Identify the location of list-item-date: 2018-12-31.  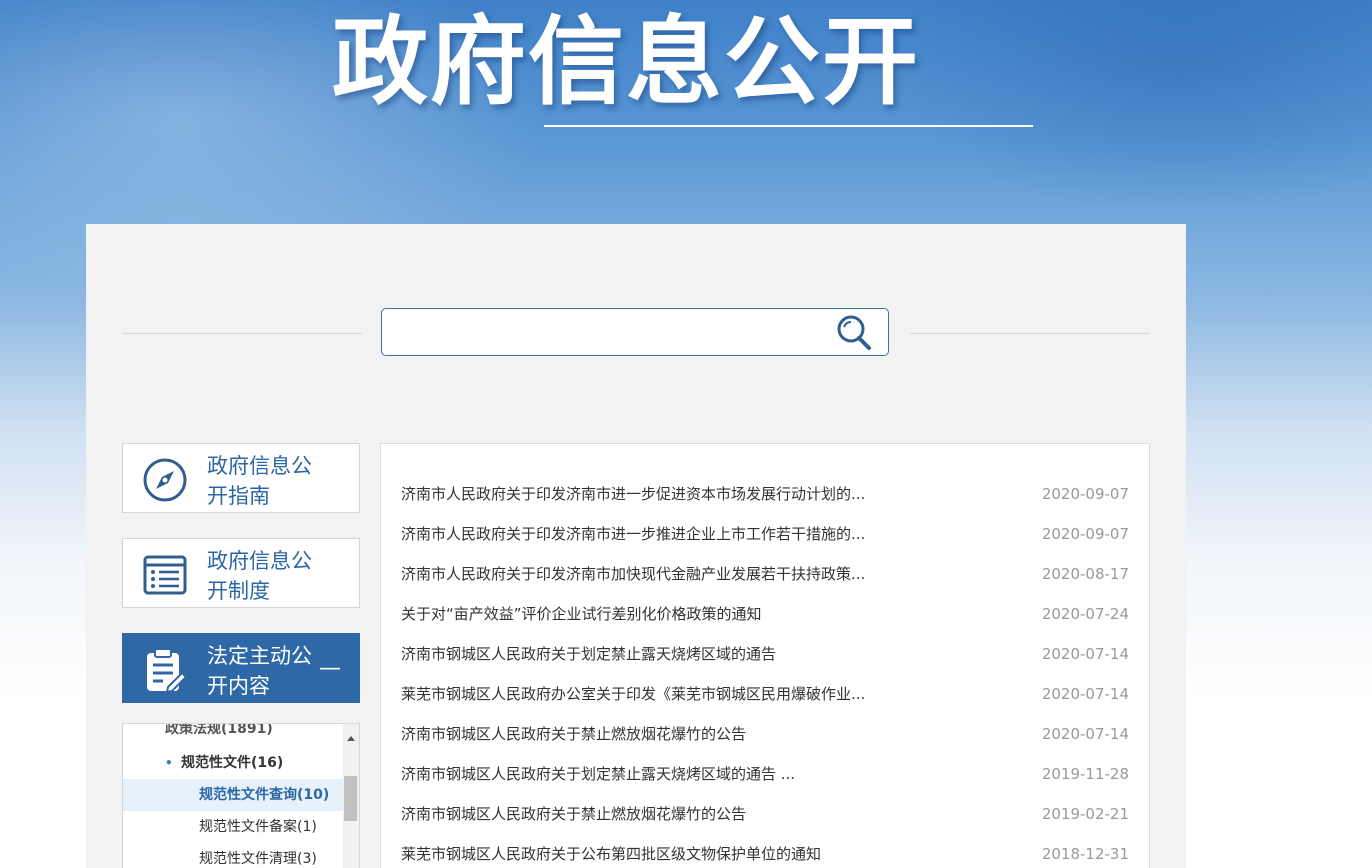
(1085, 854).